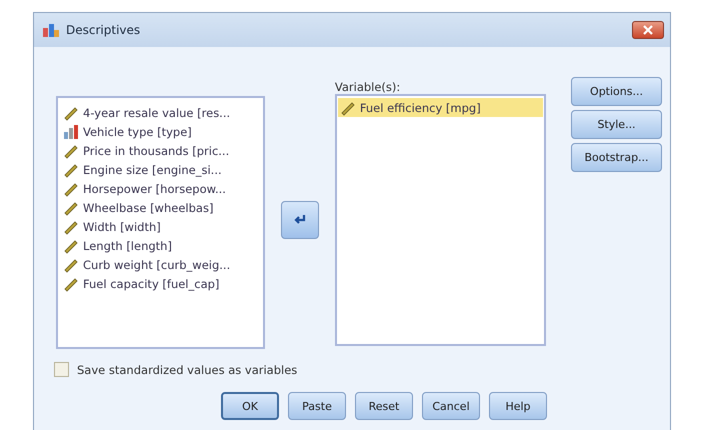 The width and height of the screenshot is (703, 430). Describe the element at coordinates (160, 283) in the screenshot. I see `variable-item: Fuel capacity [fuel_cap]` at that location.